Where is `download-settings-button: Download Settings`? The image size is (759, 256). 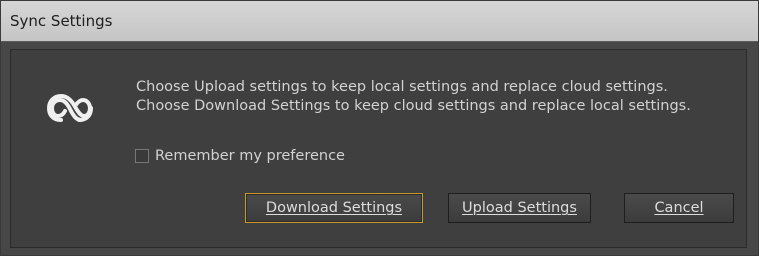 download-settings-button: Download Settings is located at coordinates (334, 208).